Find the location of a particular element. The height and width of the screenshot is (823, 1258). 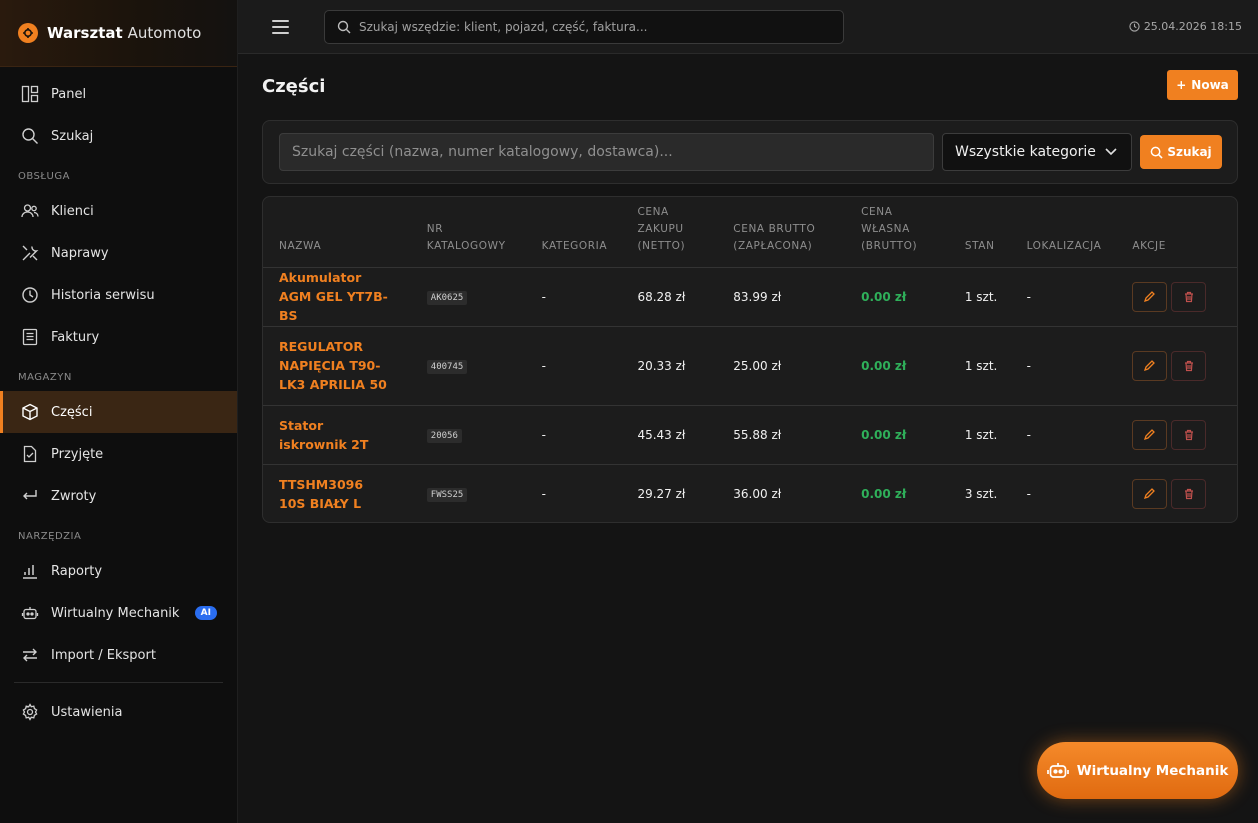

sidebar-item-label: Zwroty is located at coordinates (74, 496).